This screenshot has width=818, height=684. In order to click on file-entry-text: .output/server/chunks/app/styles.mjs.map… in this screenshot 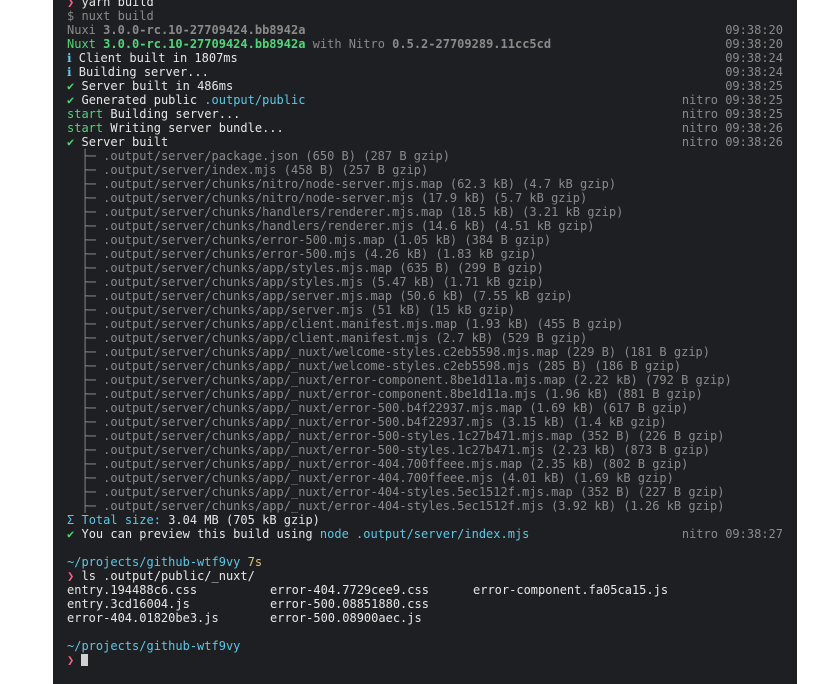, I will do `click(323, 268)`.